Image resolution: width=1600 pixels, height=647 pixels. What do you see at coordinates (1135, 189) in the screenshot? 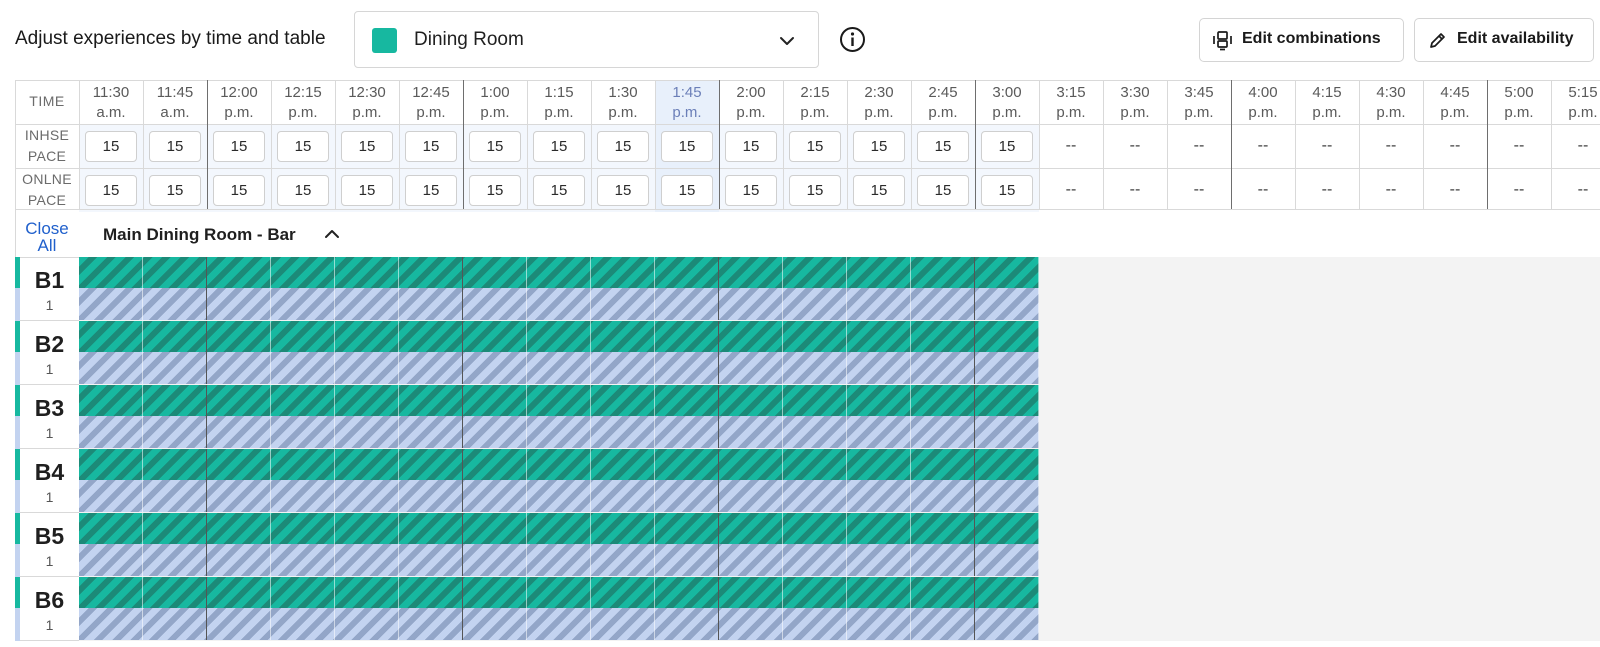
I see `online-pace-empty: --` at bounding box center [1135, 189].